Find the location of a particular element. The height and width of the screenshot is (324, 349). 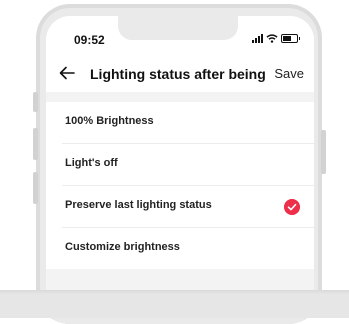

bottom-shadow is located at coordinates (174, 292).